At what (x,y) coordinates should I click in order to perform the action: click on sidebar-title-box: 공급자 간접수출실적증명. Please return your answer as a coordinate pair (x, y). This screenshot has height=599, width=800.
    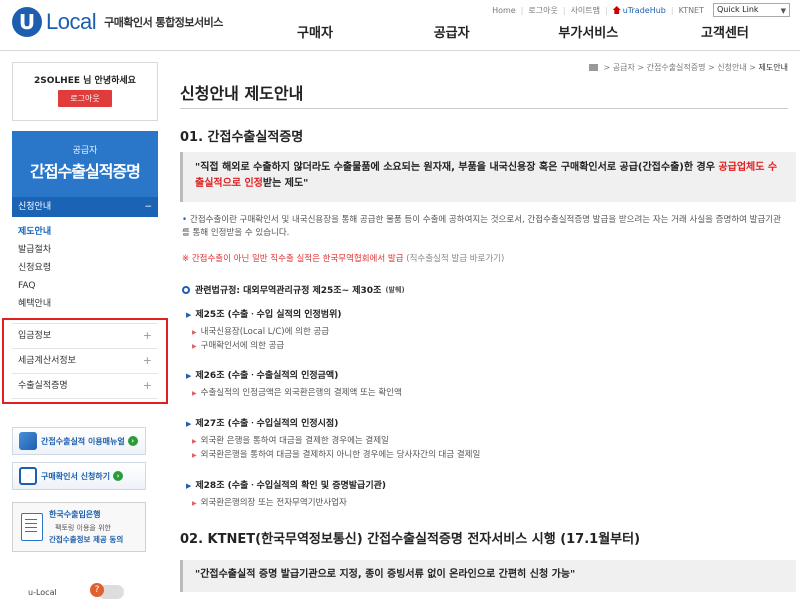
    Looking at the image, I should click on (85, 164).